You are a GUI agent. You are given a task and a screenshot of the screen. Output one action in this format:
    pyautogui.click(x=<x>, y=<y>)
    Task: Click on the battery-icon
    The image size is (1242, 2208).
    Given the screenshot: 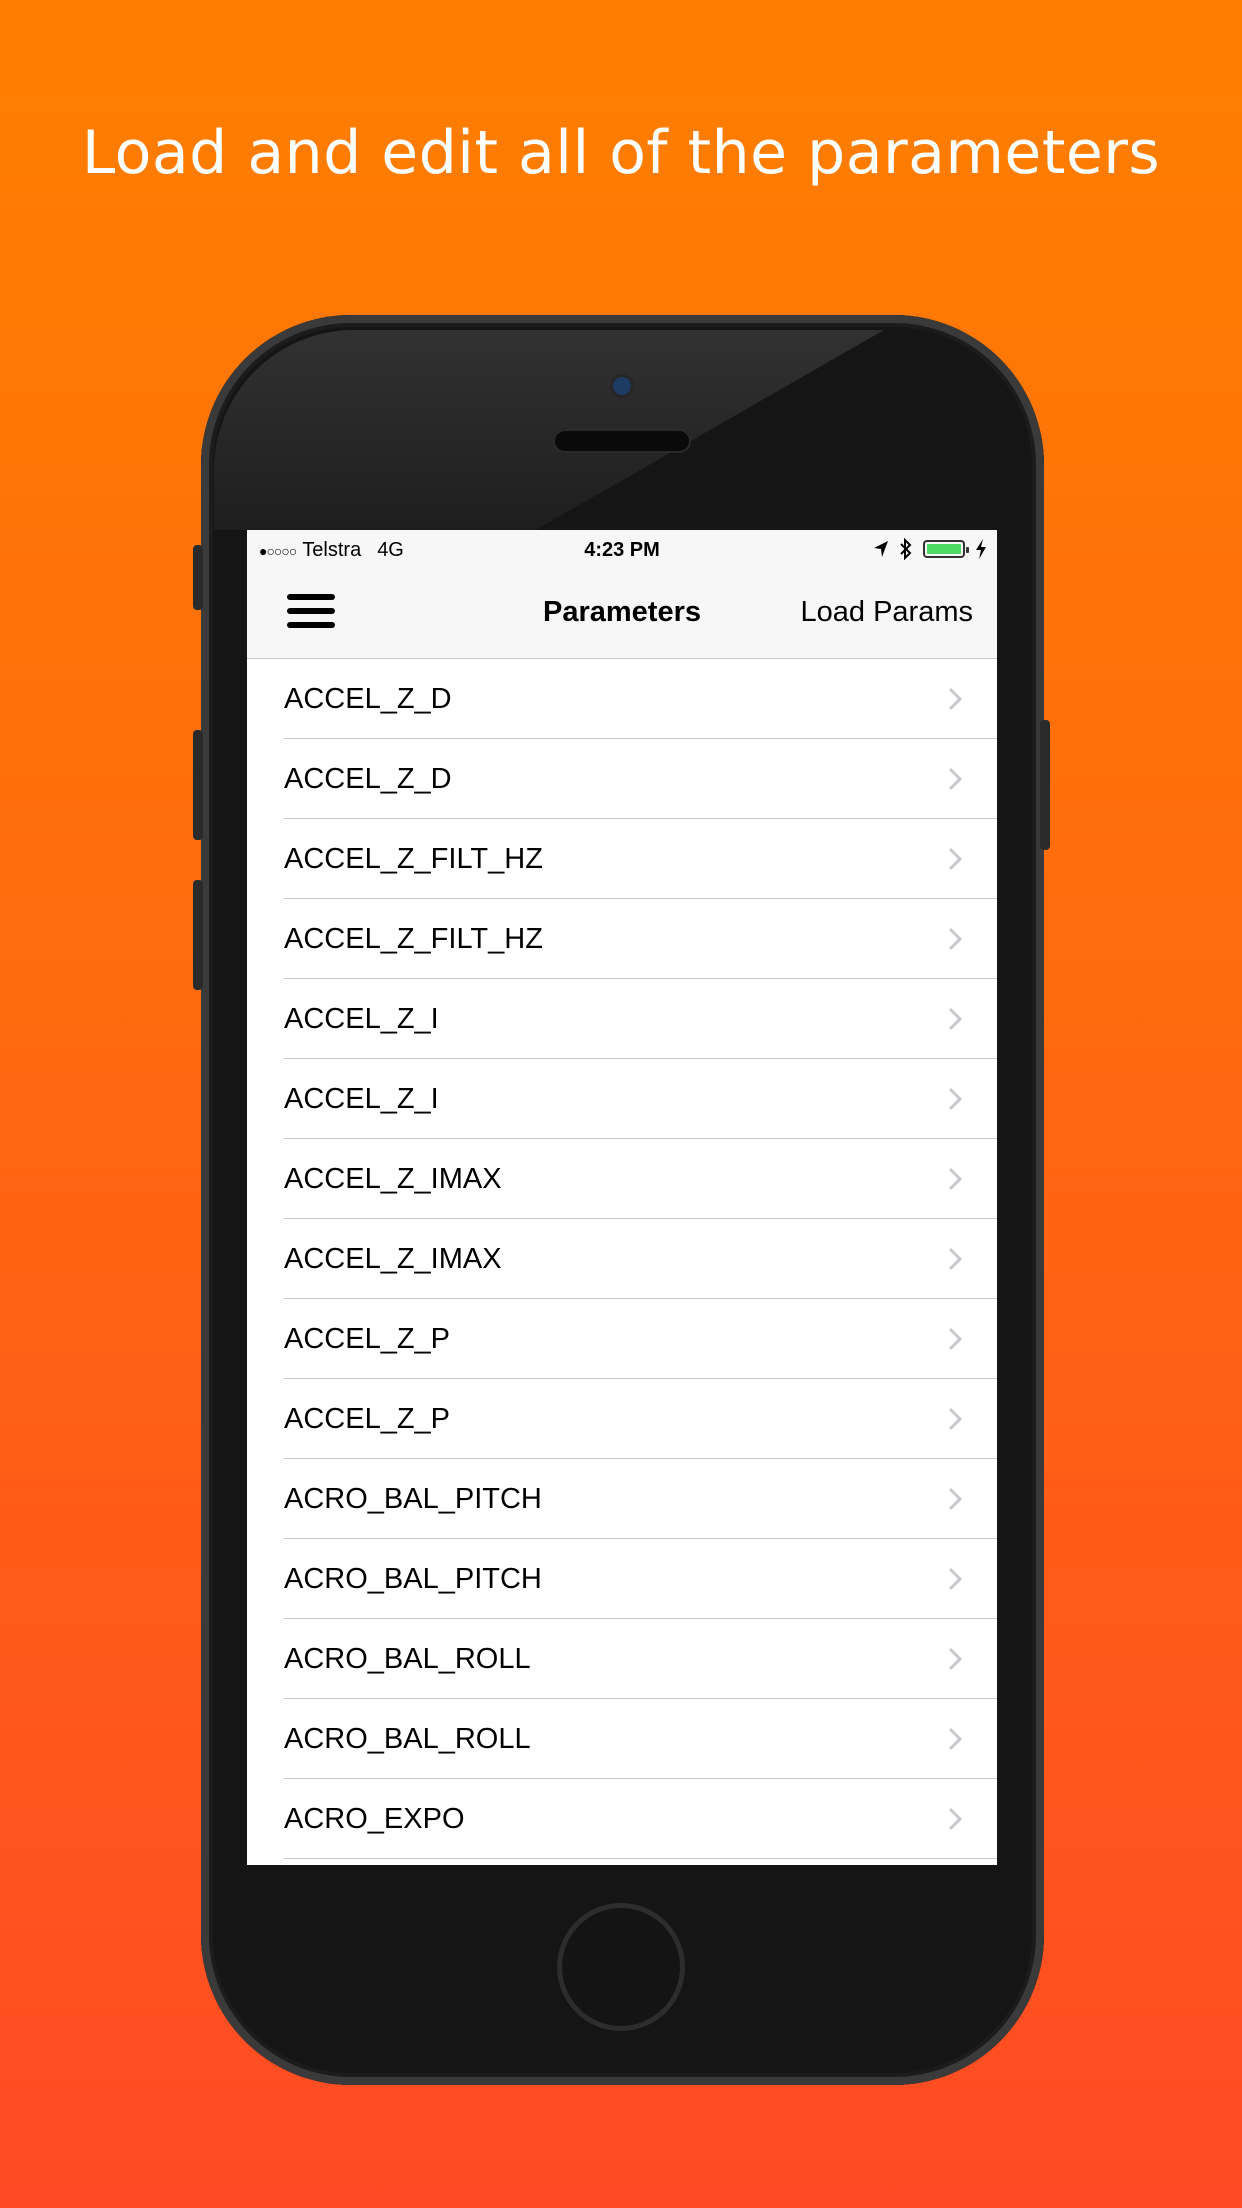 What is the action you would take?
    pyautogui.click(x=946, y=549)
    